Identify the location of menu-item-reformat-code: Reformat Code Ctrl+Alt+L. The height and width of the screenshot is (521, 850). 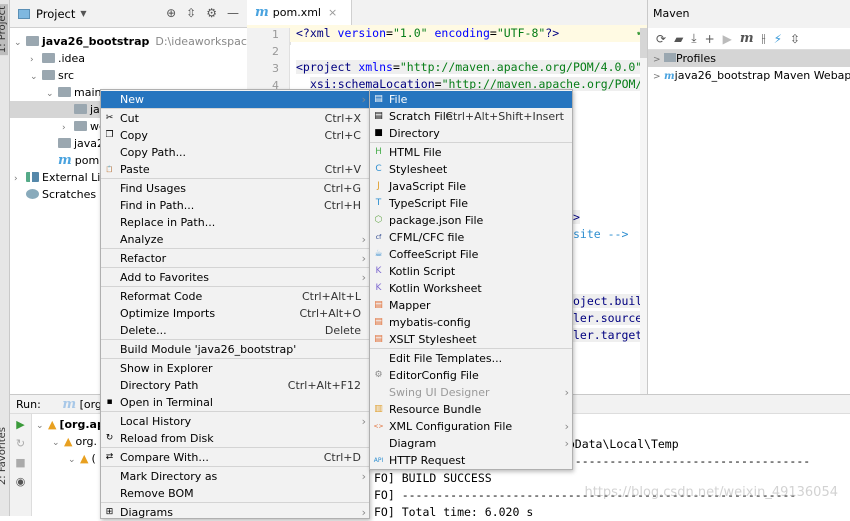
(235, 296).